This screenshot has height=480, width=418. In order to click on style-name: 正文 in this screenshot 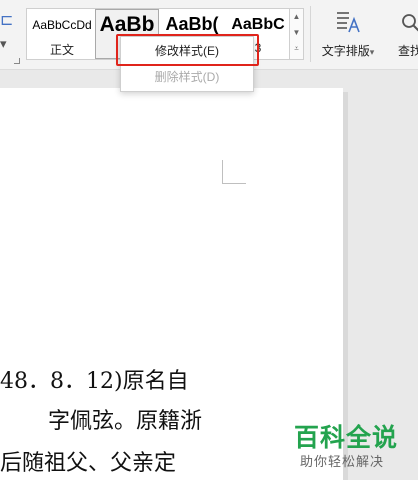, I will do `click(61, 50)`.